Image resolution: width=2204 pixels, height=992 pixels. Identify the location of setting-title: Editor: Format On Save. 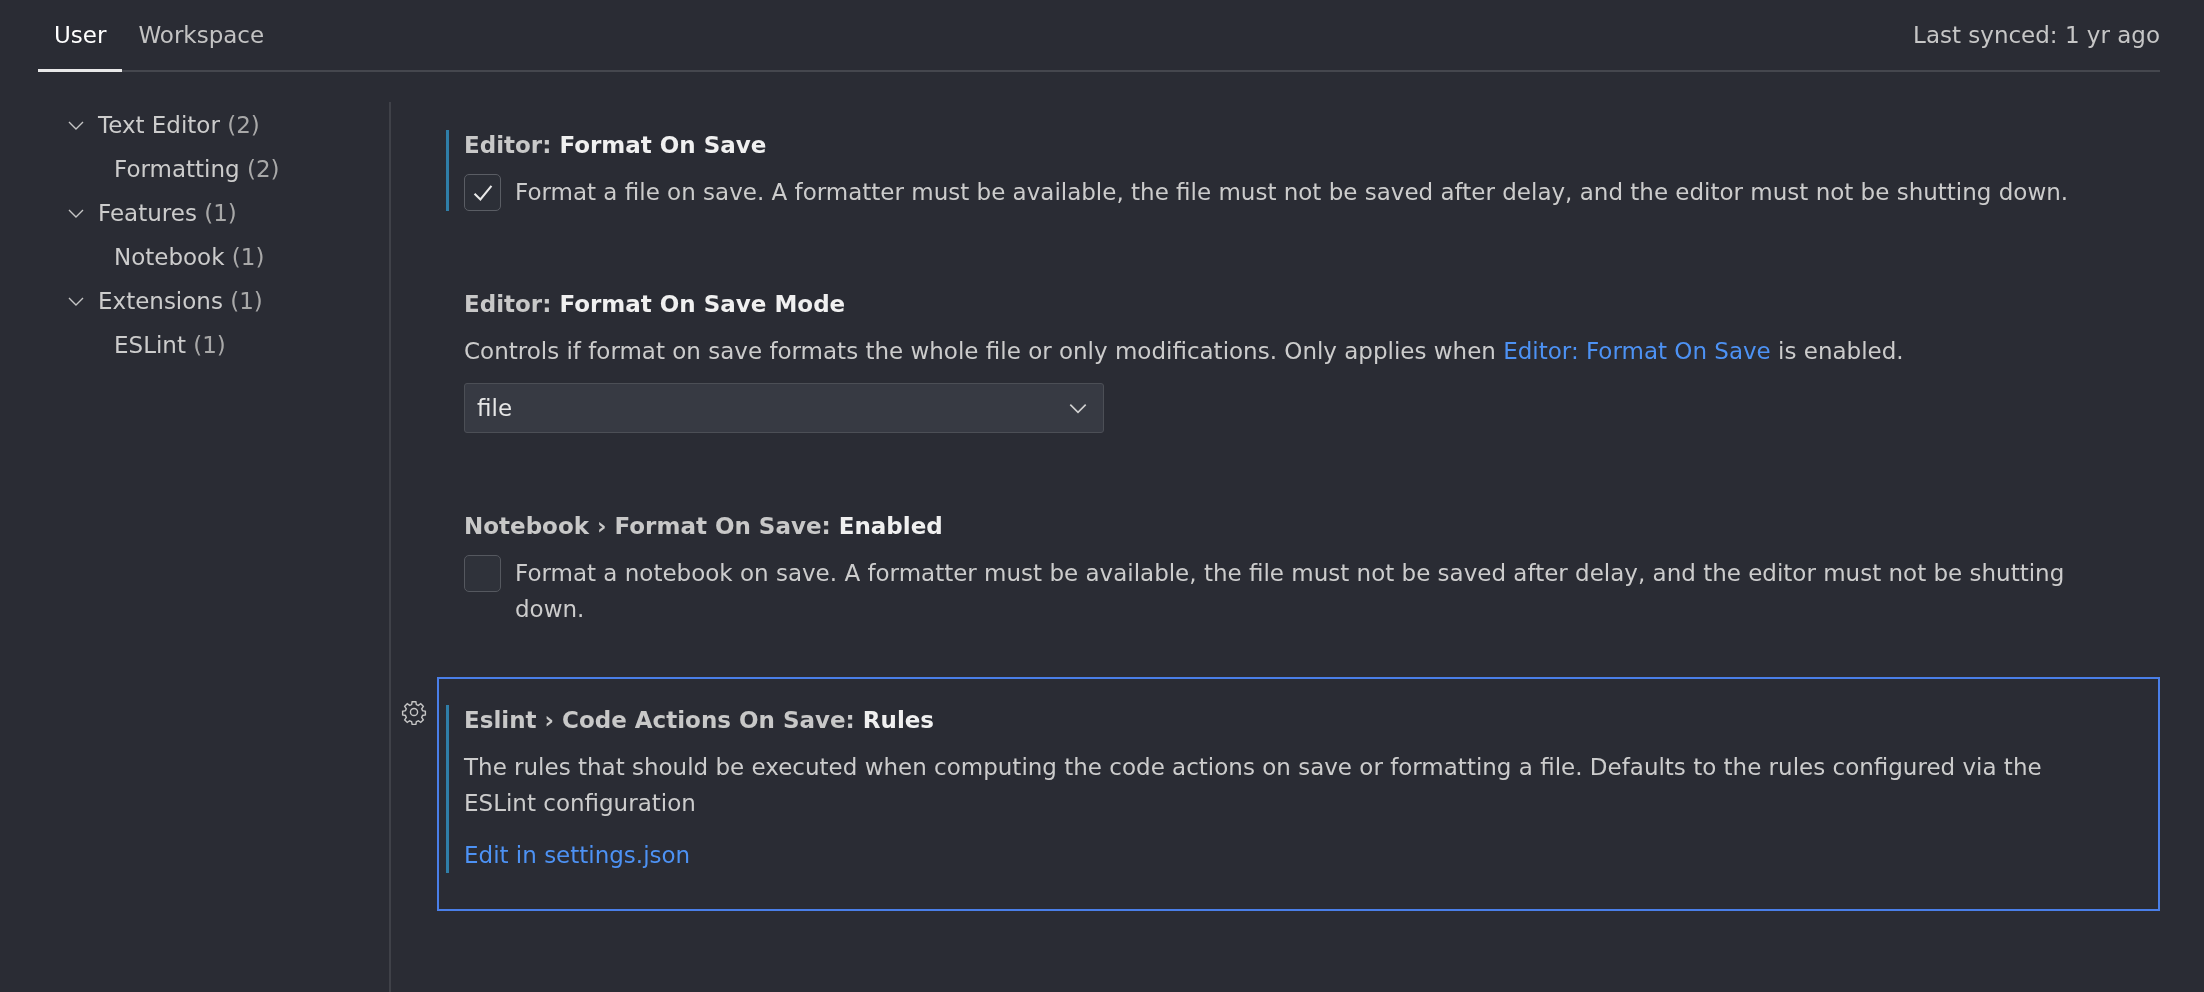
(616, 145).